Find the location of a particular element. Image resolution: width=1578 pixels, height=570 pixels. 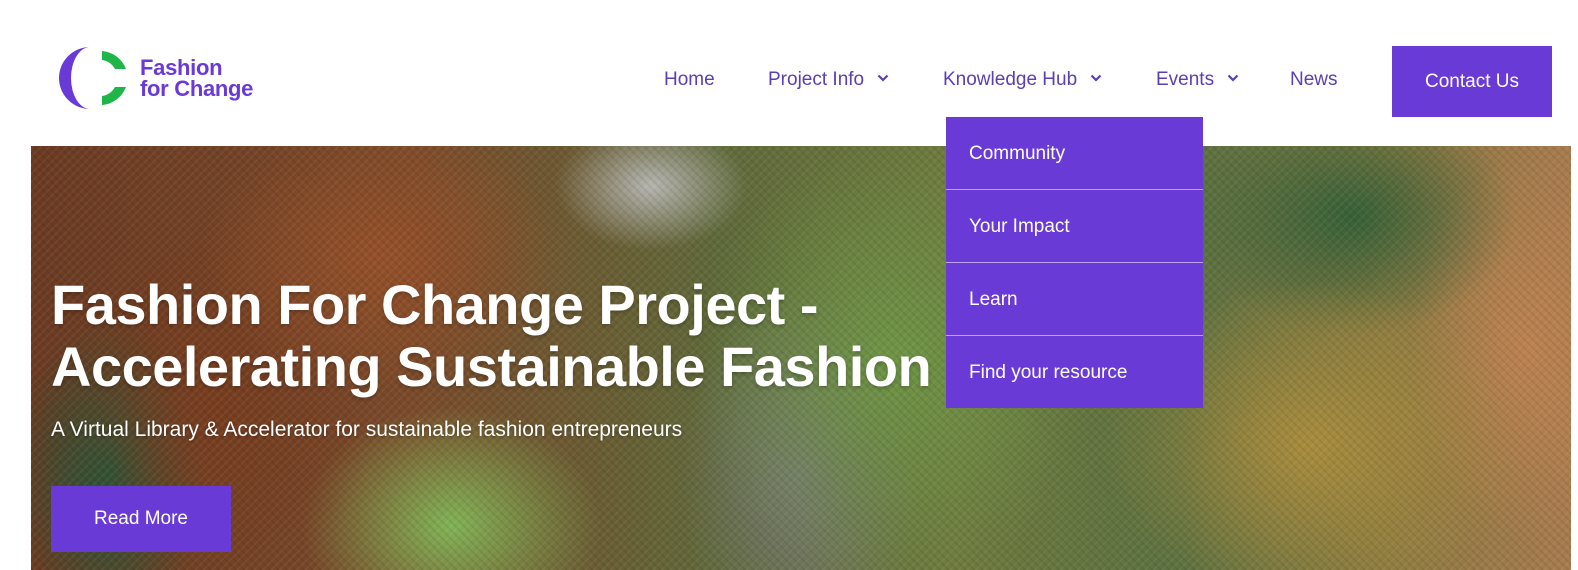

dropdown-item-find-your-resource: Find your resource is located at coordinates (1074, 372).